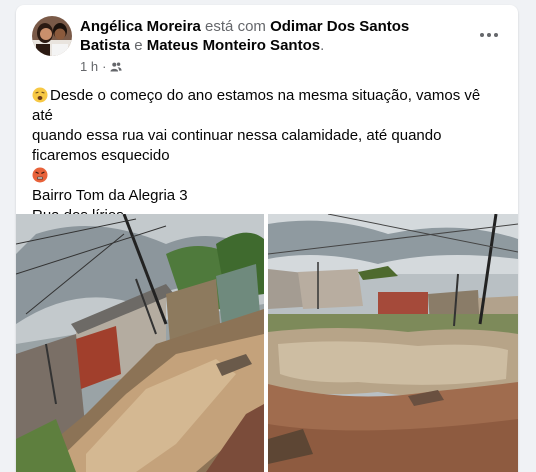 This screenshot has width=536, height=472. I want to click on weary-face-icon, so click(40, 95).